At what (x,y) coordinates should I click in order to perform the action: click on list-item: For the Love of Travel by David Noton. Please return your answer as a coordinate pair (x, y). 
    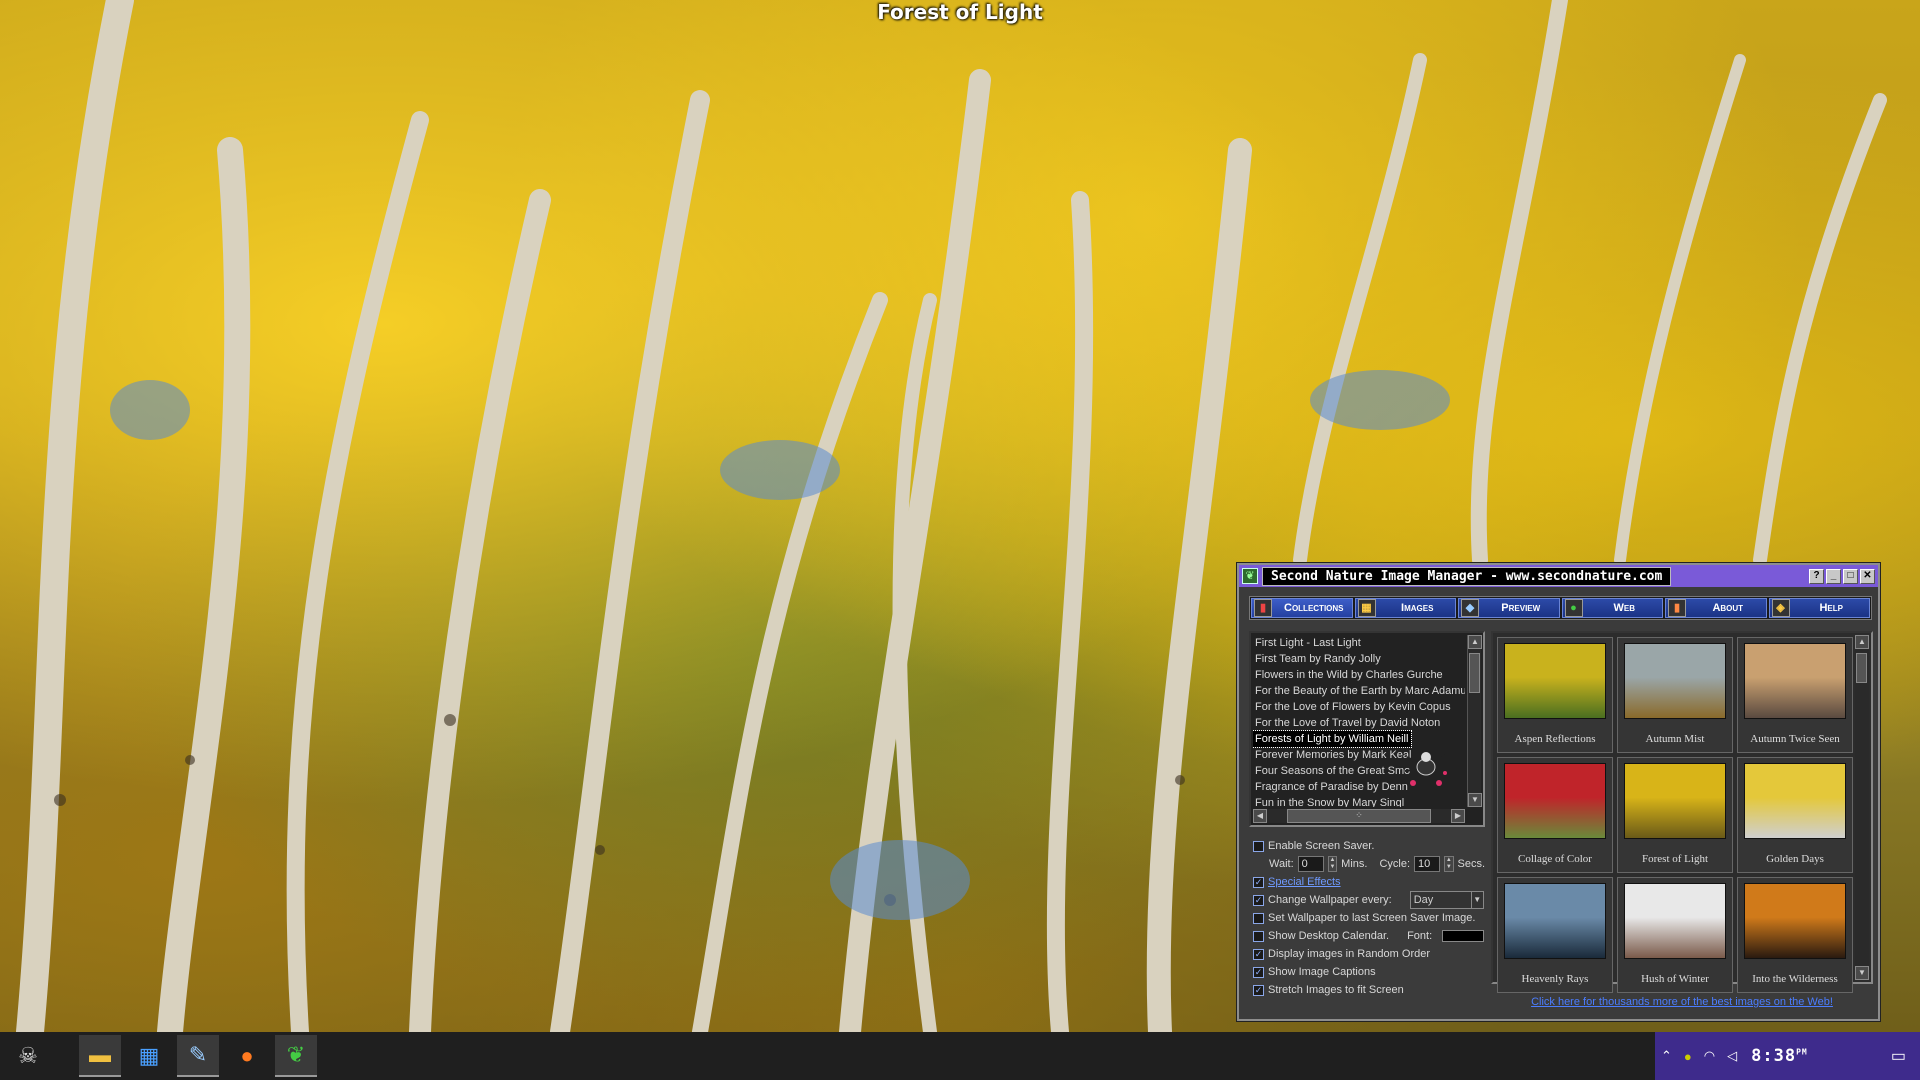
    Looking at the image, I should click on (1359, 723).